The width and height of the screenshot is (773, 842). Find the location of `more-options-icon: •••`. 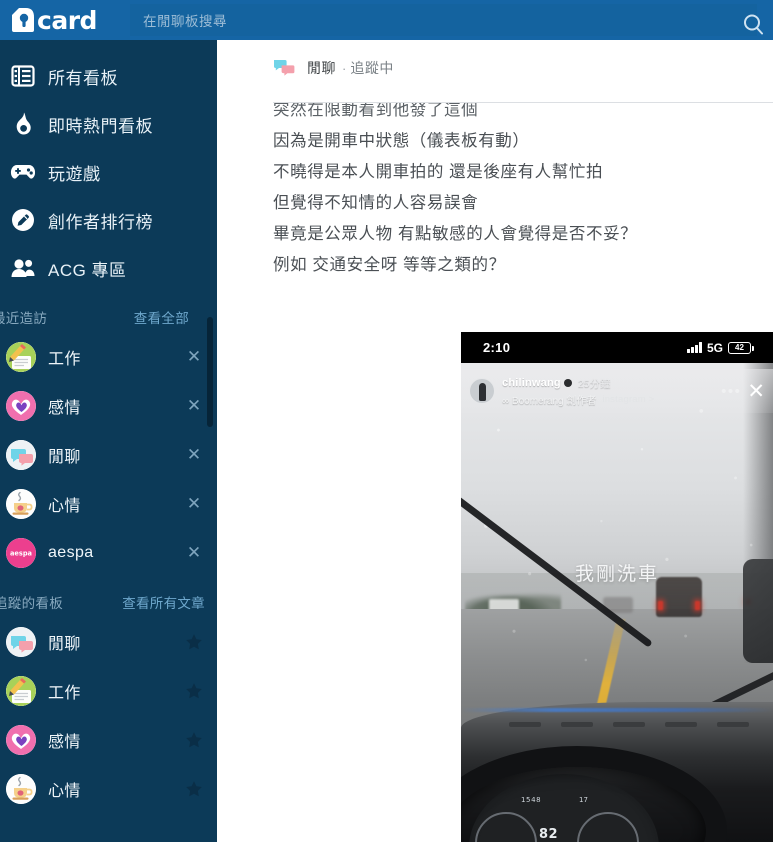

more-options-icon: ••• is located at coordinates (731, 391).